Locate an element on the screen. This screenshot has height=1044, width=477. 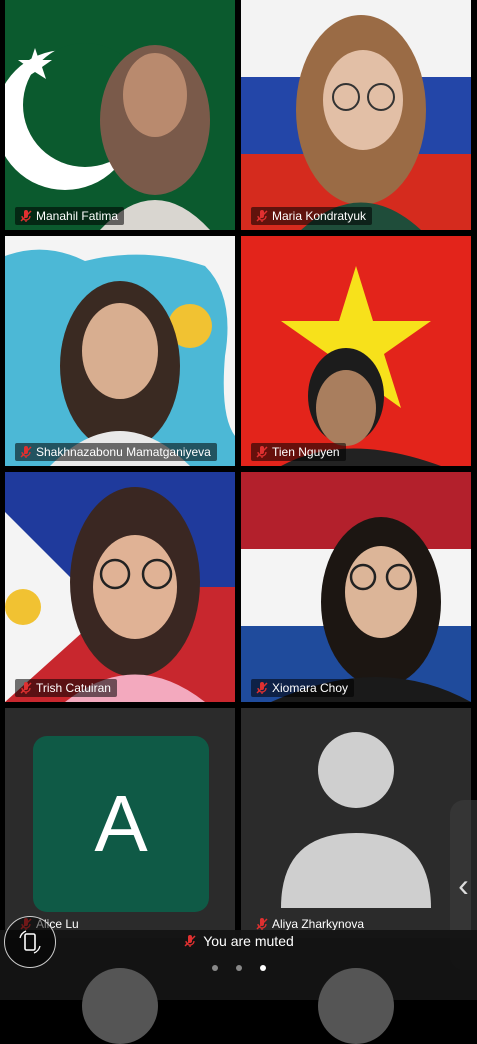
participant-name: Manahil Fatima is located at coordinates (77, 216).